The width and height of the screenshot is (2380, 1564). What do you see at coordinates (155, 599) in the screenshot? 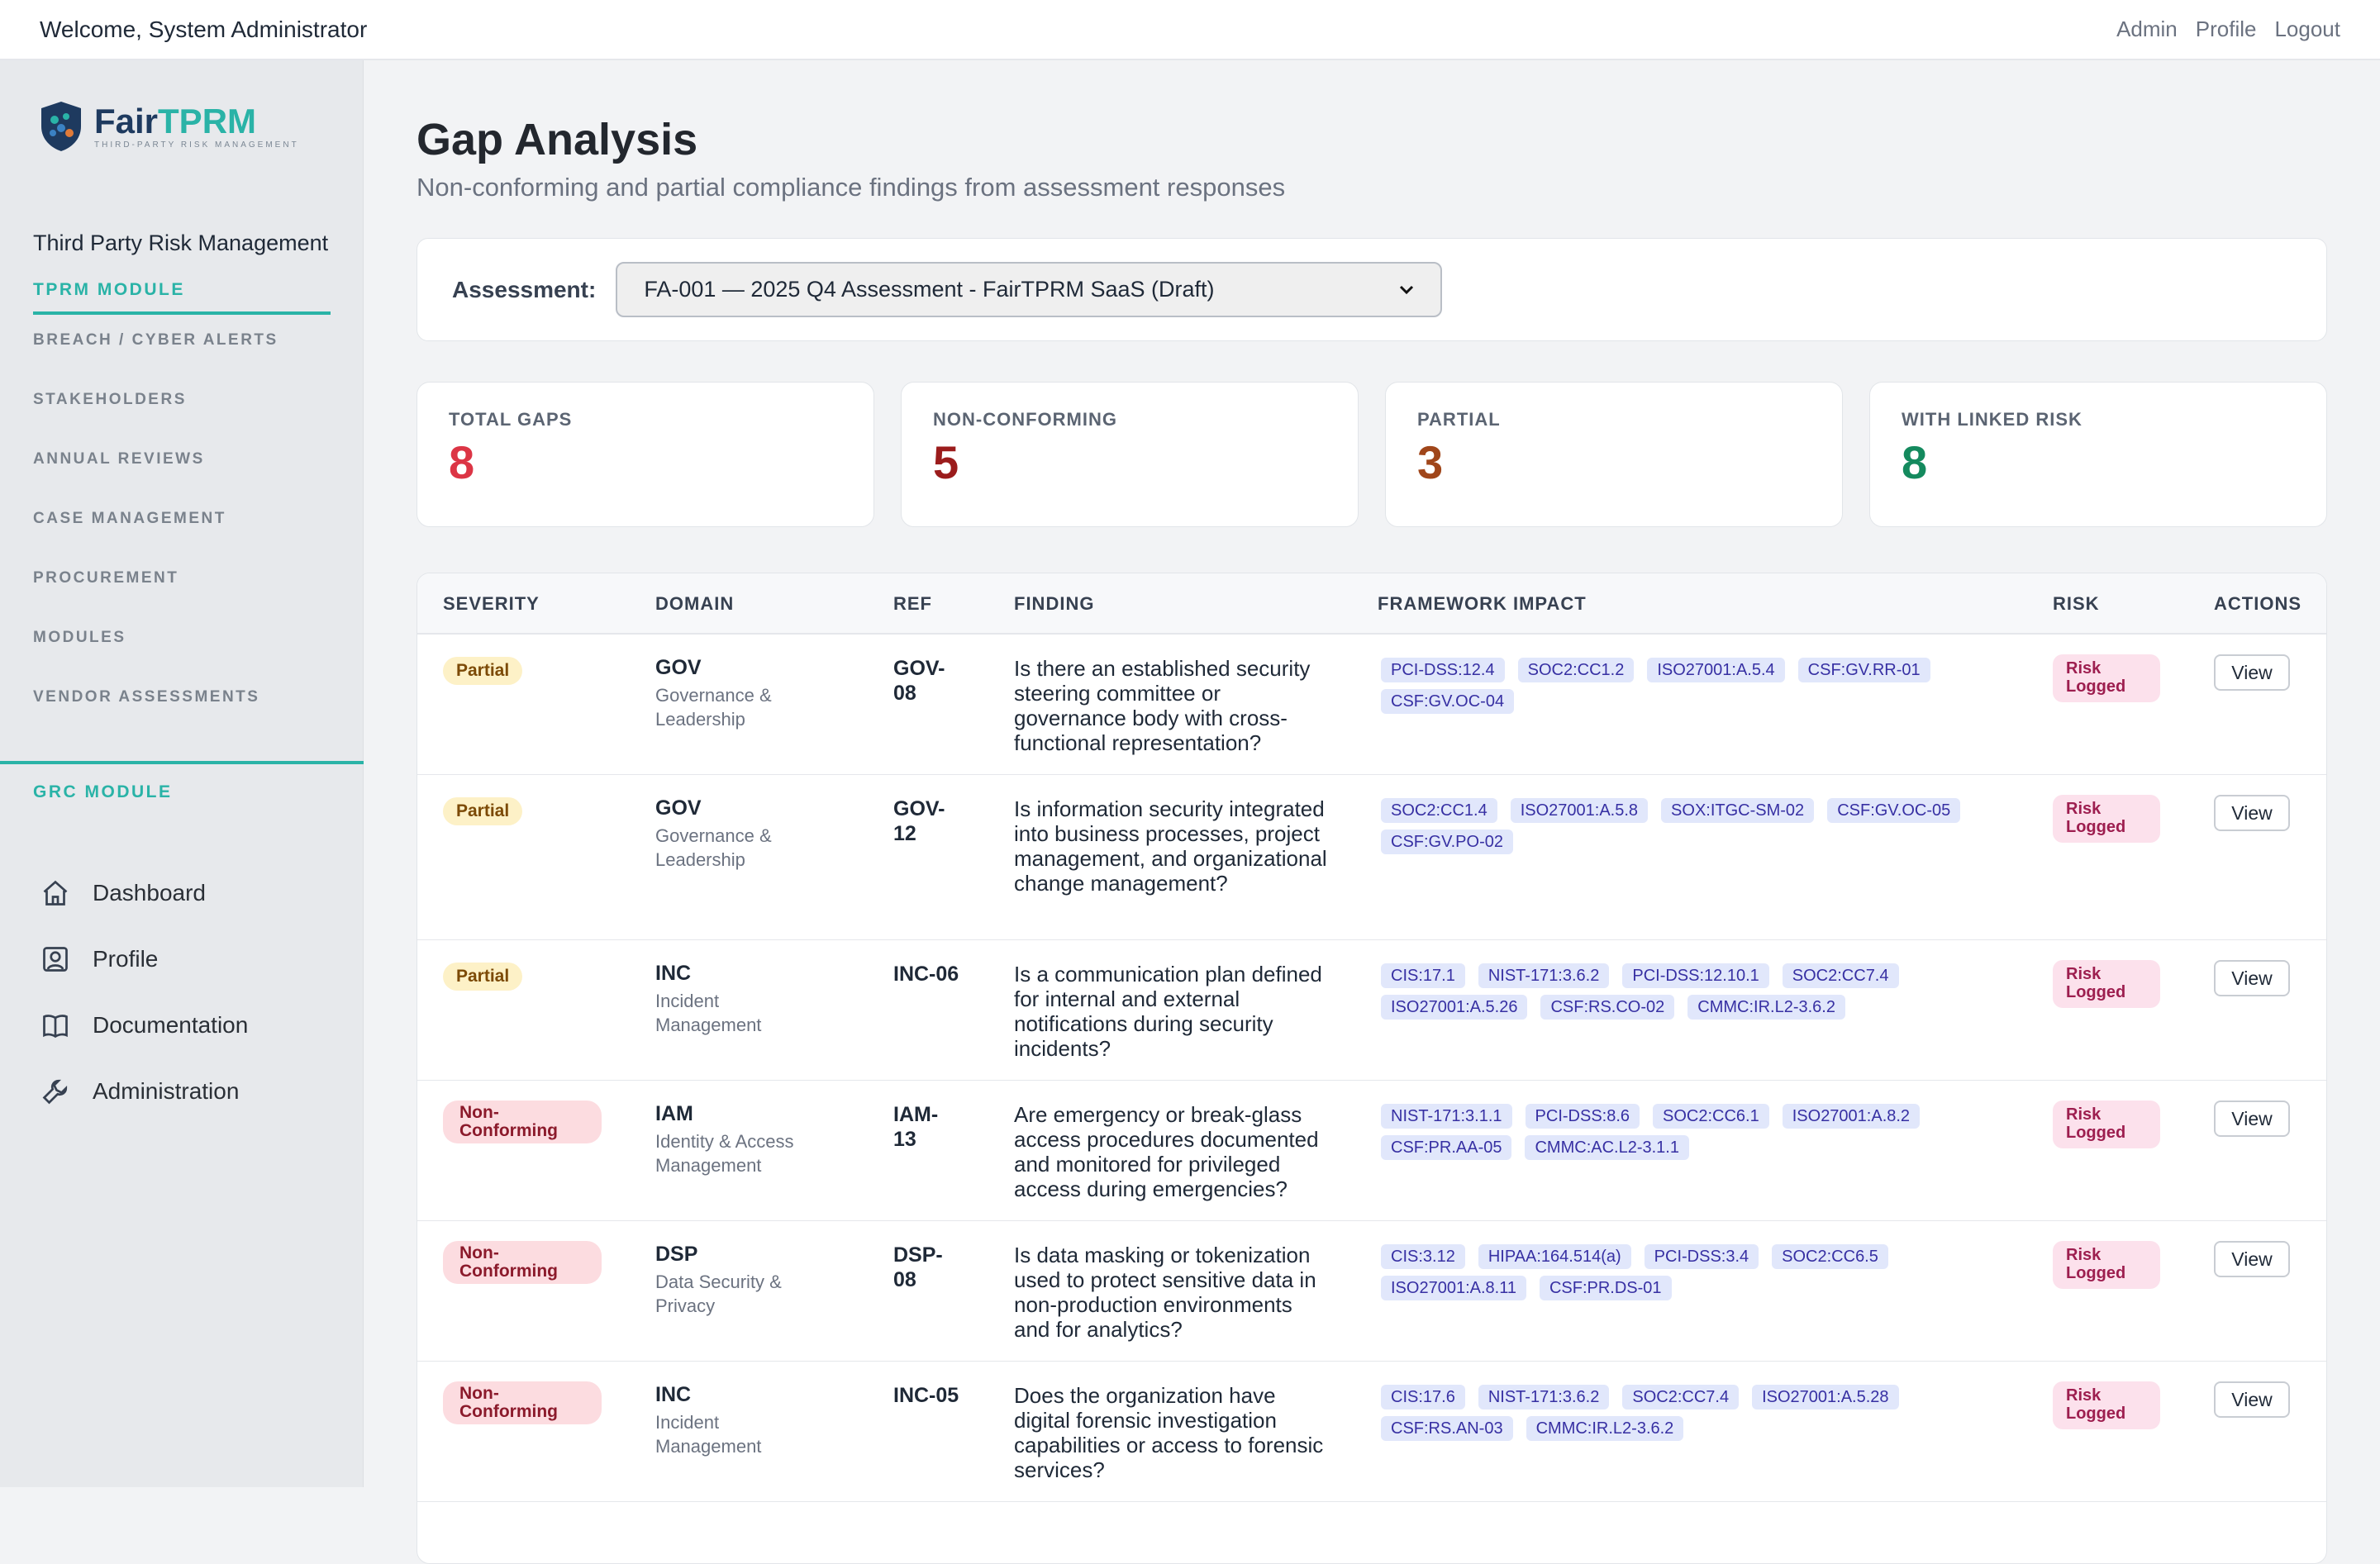
I see `nav-procurement: PROCUREMENT` at bounding box center [155, 599].